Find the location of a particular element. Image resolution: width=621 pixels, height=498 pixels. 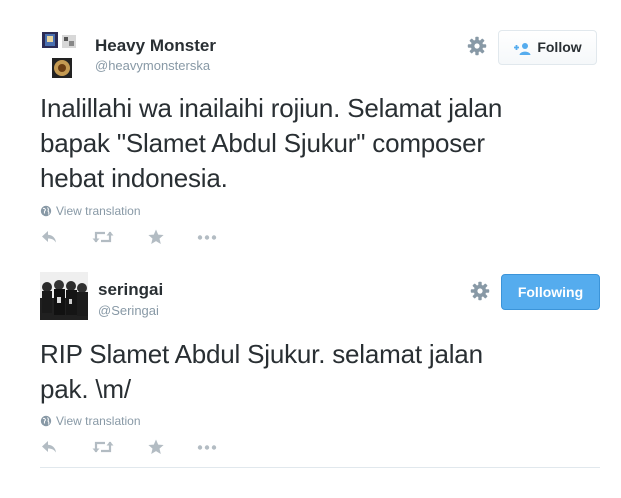

following-button: Following is located at coordinates (550, 292).